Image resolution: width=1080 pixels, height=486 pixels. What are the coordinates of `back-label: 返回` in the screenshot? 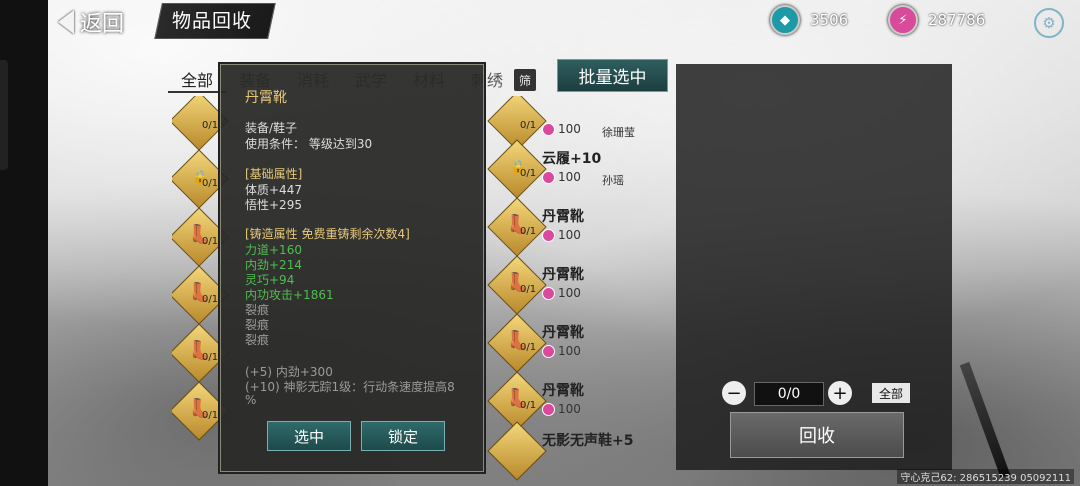 It's located at (102, 24).